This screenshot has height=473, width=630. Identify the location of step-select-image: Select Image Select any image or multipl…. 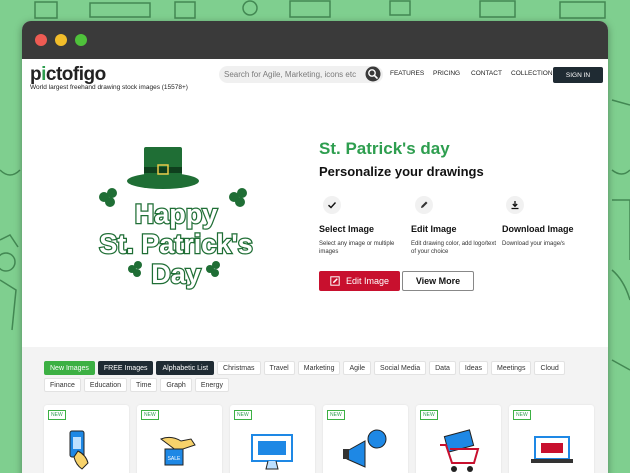
(364, 226).